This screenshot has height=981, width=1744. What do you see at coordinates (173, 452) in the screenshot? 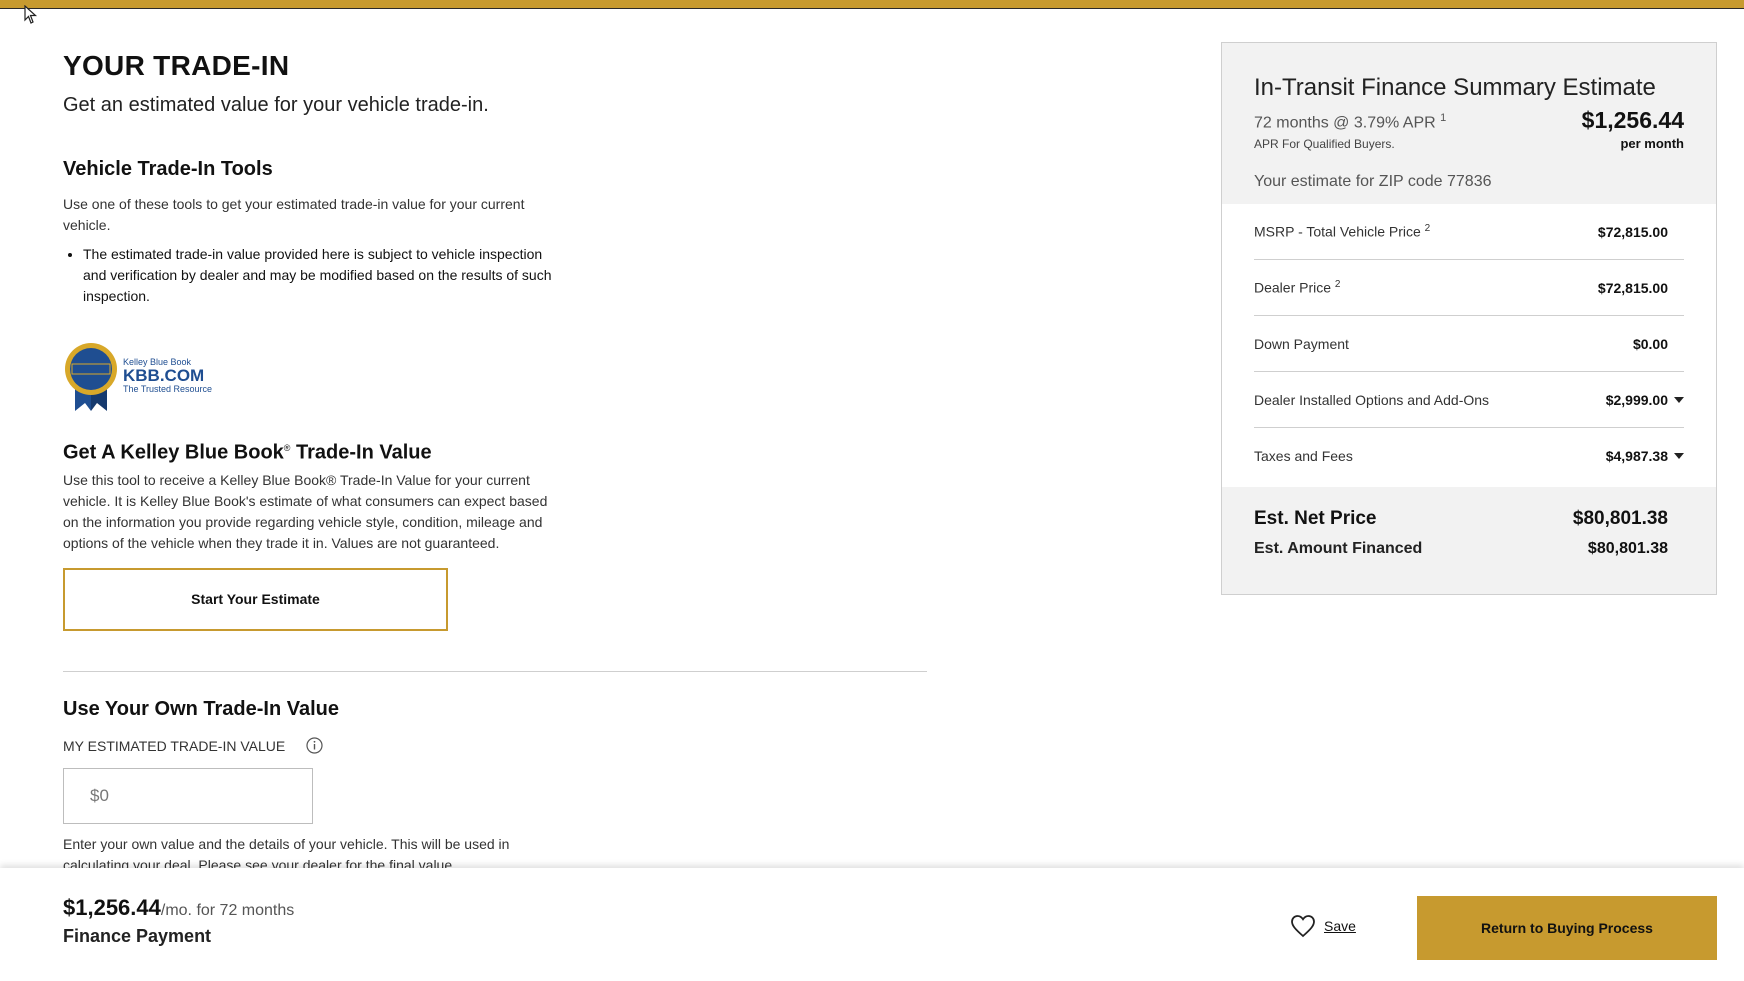
I see `kbb-title-main: Get A Kelley Blue Book` at bounding box center [173, 452].